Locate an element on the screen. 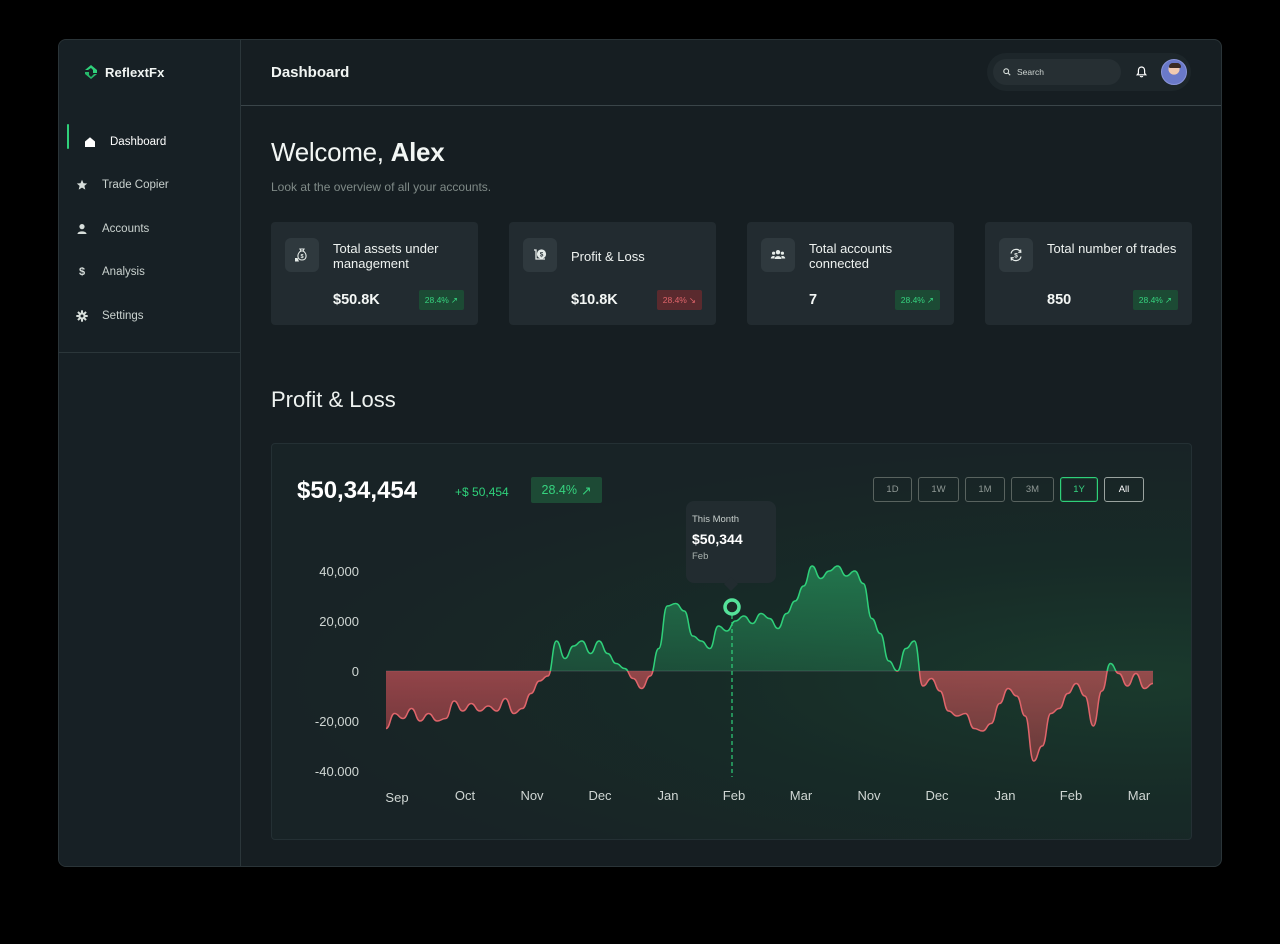 The height and width of the screenshot is (944, 1280). coins-icon: $ is located at coordinates (540, 255).